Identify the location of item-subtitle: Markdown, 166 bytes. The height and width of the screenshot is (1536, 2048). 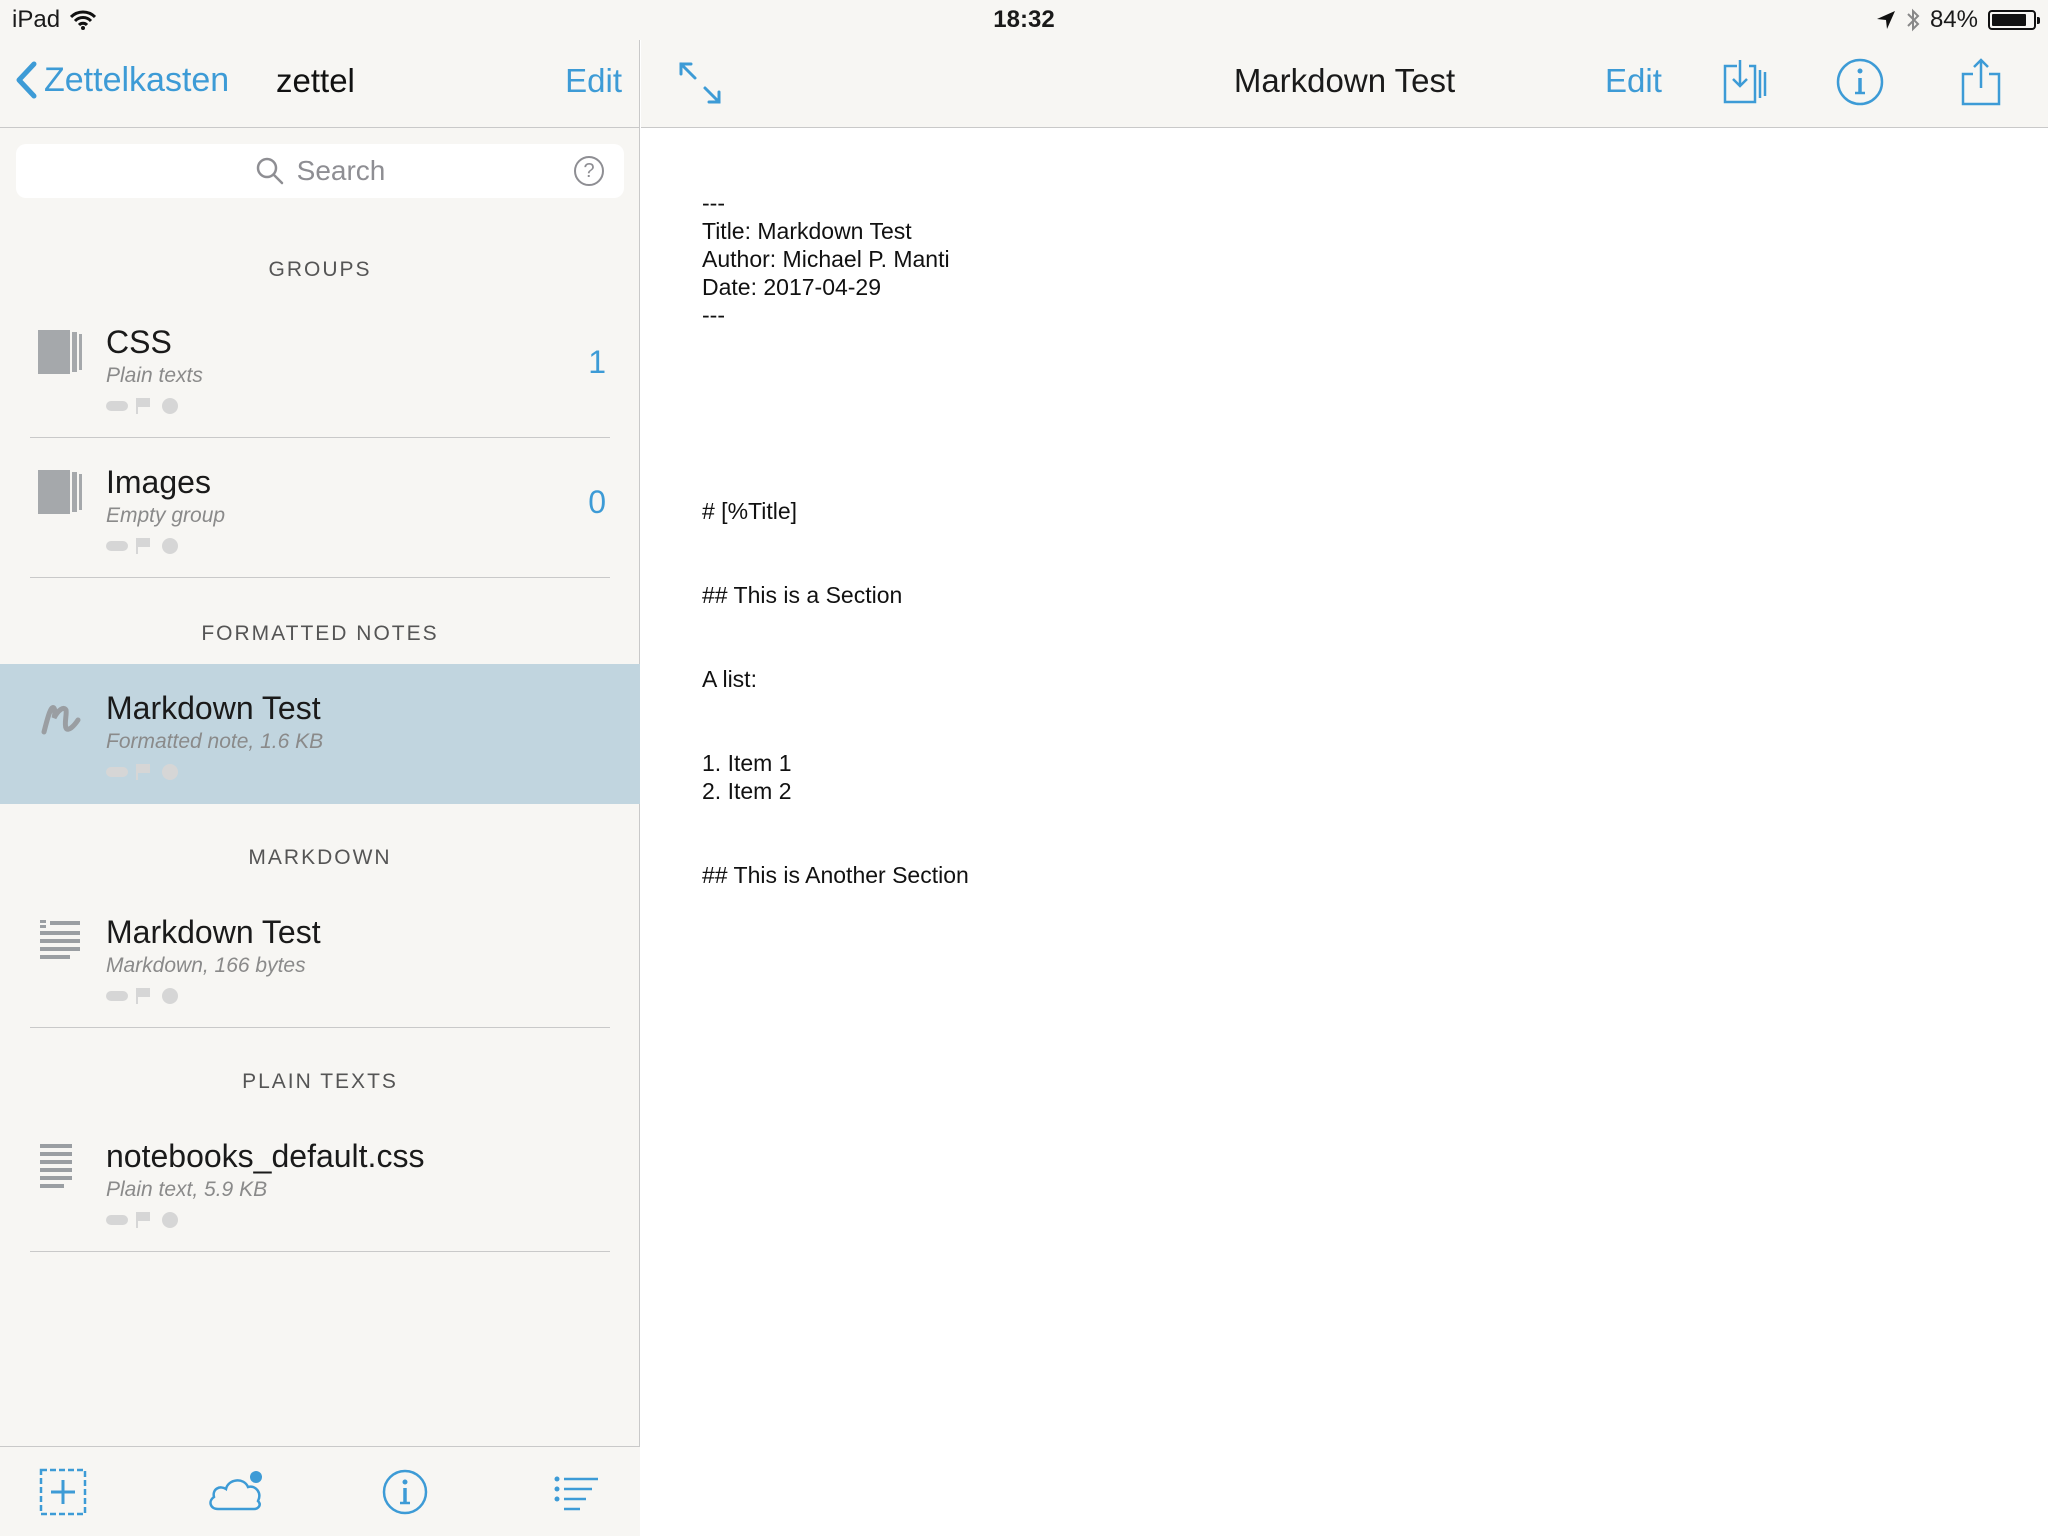
(206, 965).